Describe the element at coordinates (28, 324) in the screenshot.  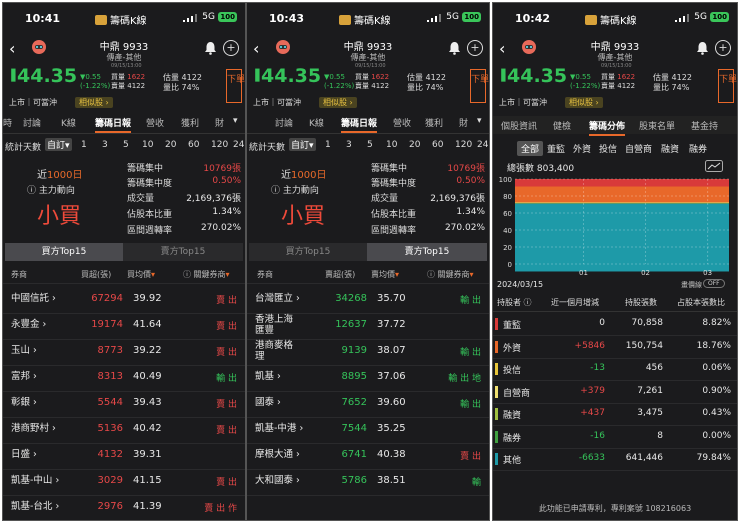
I see `broker-name: 永豐金 ›` at that location.